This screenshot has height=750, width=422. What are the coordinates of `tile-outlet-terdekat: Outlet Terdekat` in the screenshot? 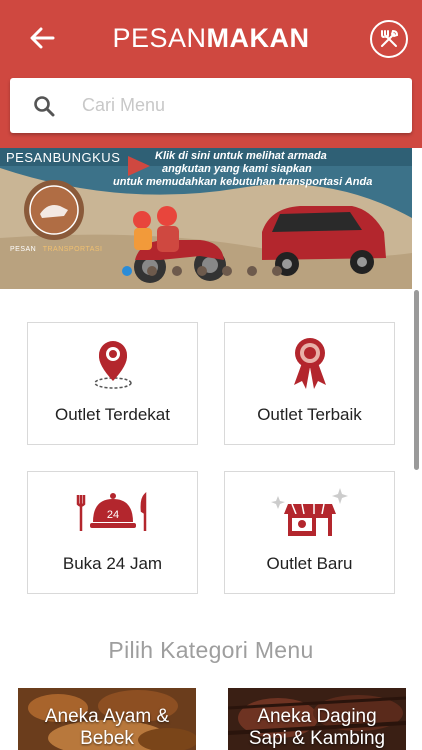 It's located at (112, 383).